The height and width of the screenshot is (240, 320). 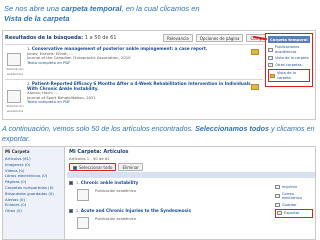 I want to click on folder-sidebar-item: Búsquedas guardadas (0), so click(x=33, y=194).